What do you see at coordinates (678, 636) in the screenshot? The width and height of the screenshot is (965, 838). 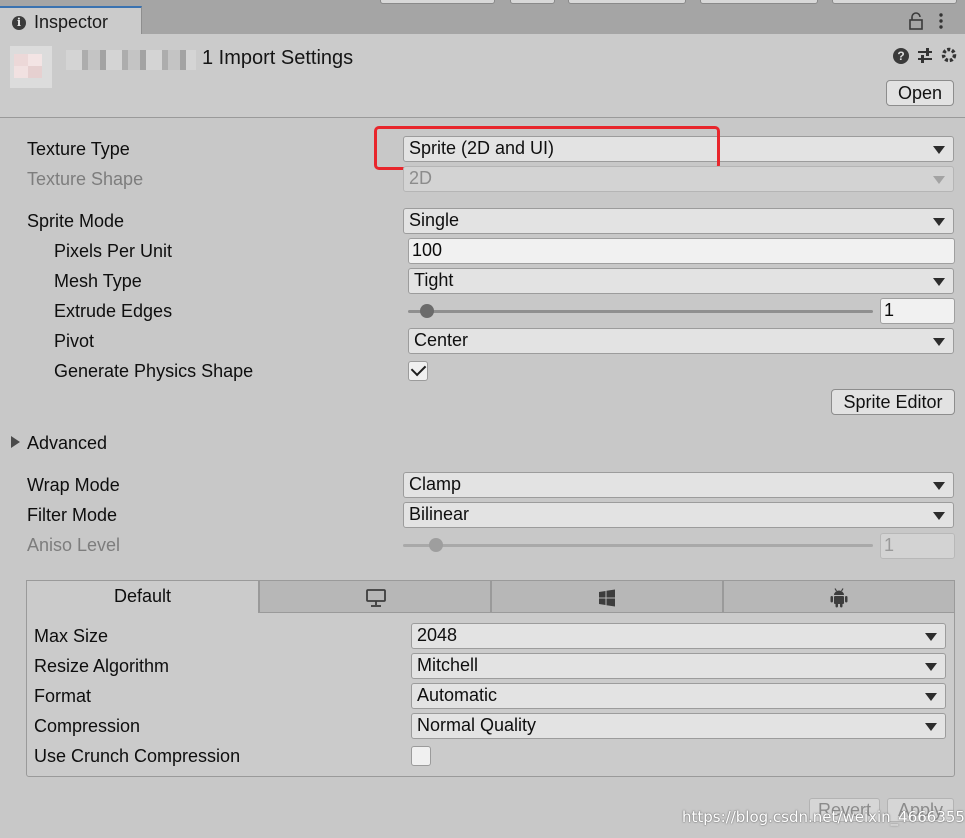 I see `max-size-dropdown: 2048` at bounding box center [678, 636].